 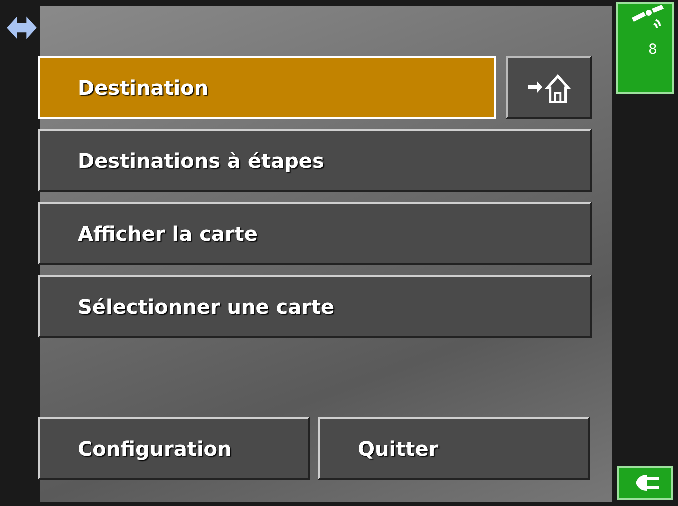 I want to click on home-button, so click(x=549, y=87).